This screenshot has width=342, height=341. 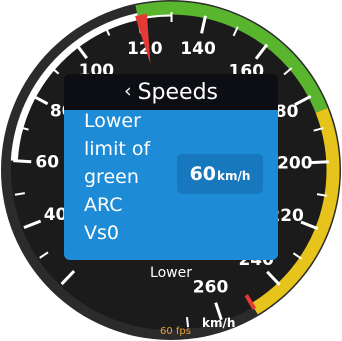 I want to click on speed-value-field: 60 km/h, so click(x=220, y=174).